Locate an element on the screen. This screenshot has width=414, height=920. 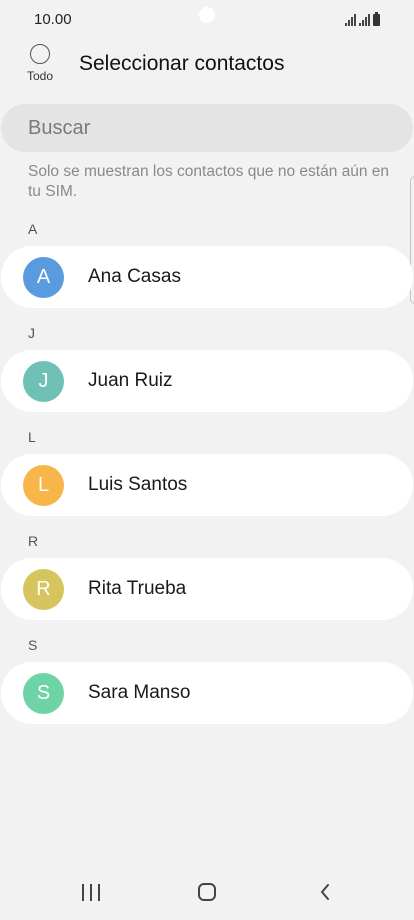
contact-name: Ana Casas is located at coordinates (134, 276).